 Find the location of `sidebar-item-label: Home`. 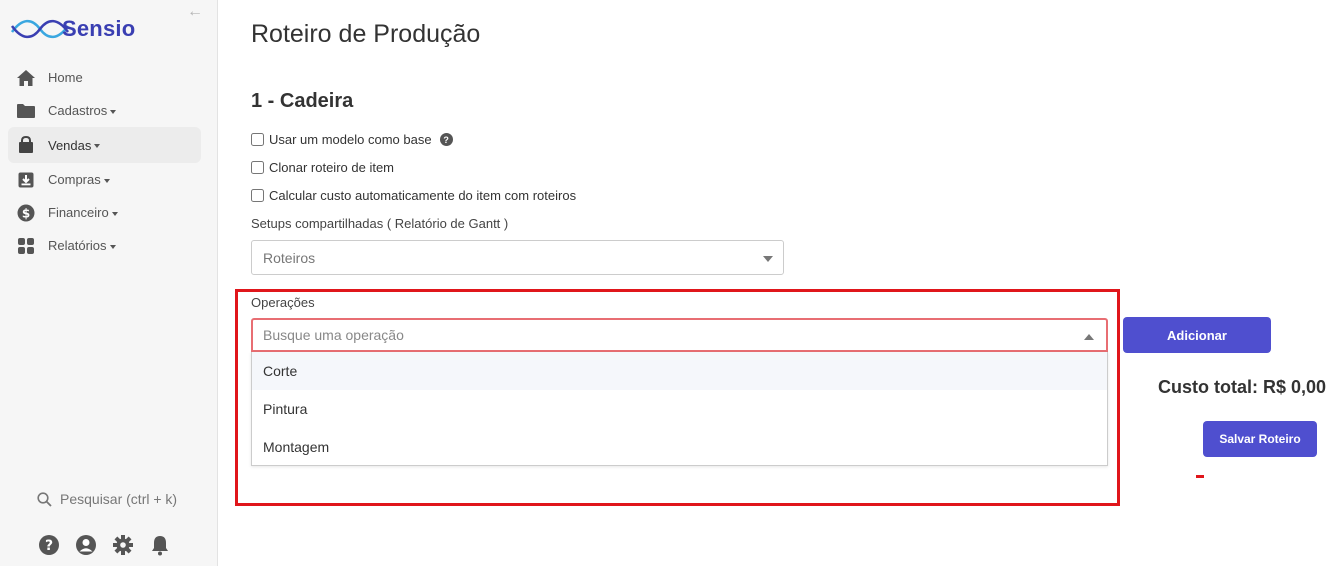

sidebar-item-label: Home is located at coordinates (65, 77).